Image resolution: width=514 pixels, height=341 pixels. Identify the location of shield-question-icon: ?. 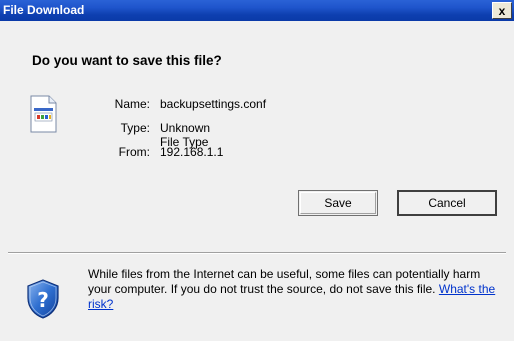
(43, 299).